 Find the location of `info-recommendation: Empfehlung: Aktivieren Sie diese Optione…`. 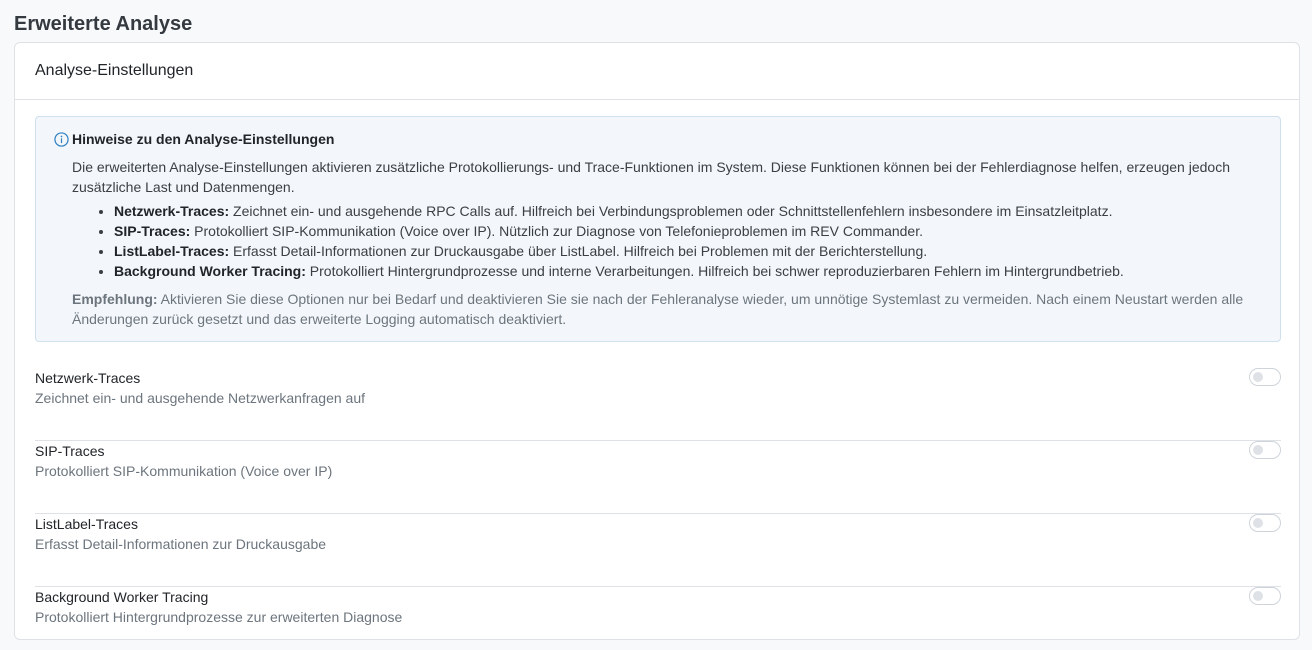

info-recommendation: Empfehlung: Aktivieren Sie diese Optione… is located at coordinates (667, 309).